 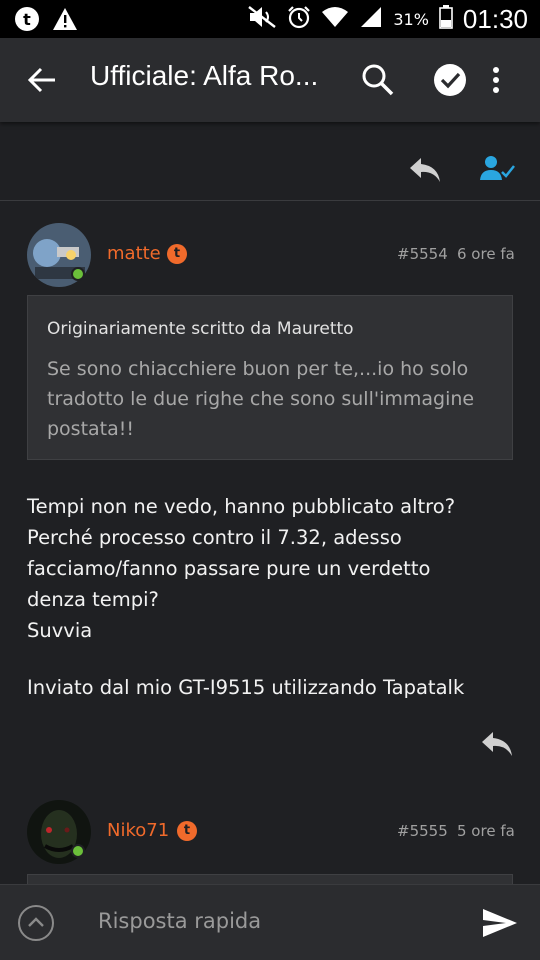 I want to click on battery-percent: 31%, so click(x=411, y=19).